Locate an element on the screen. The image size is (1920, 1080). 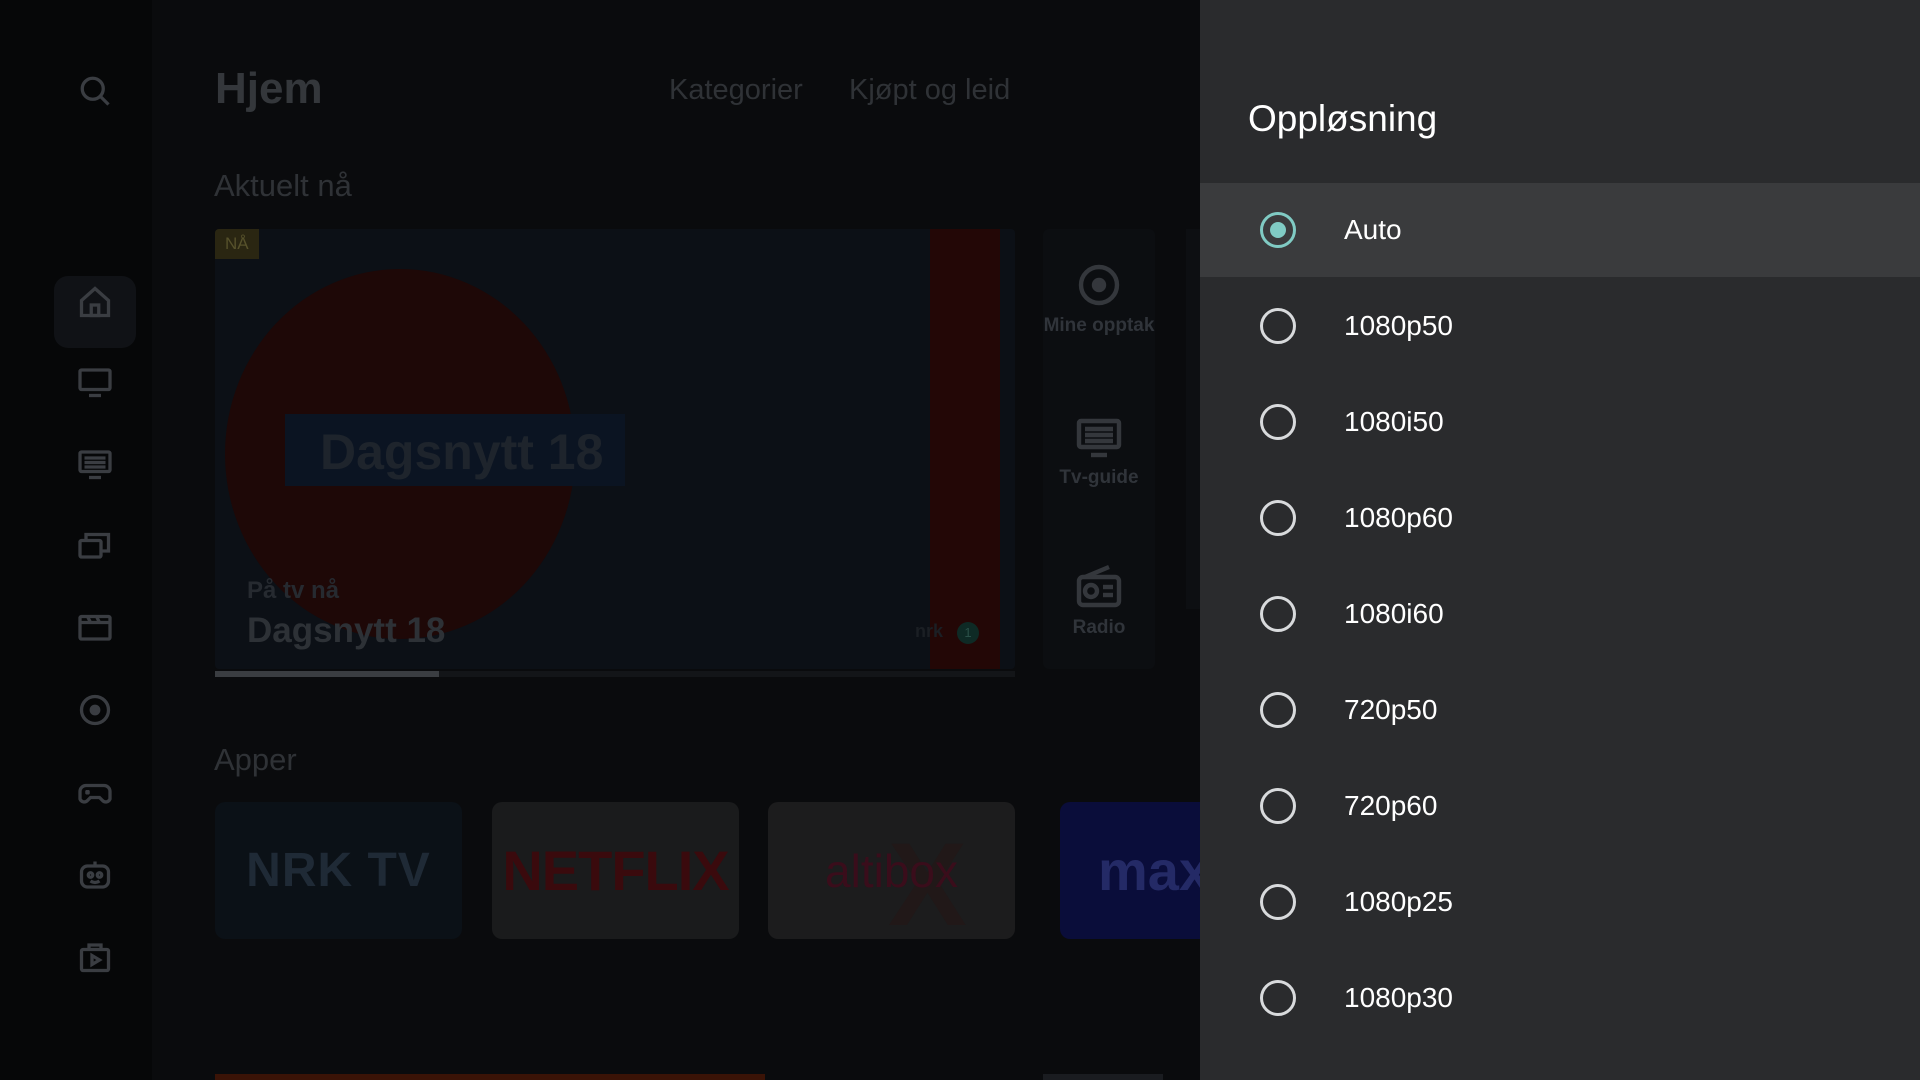
app-tile-altibox: X altibox is located at coordinates (891, 870).